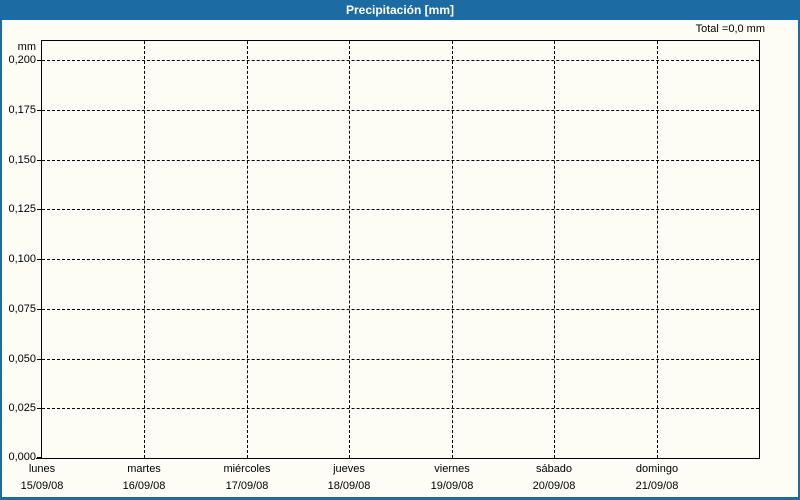  Describe the element at coordinates (554, 486) in the screenshot. I see `x-date-label: 20/09/08` at that location.